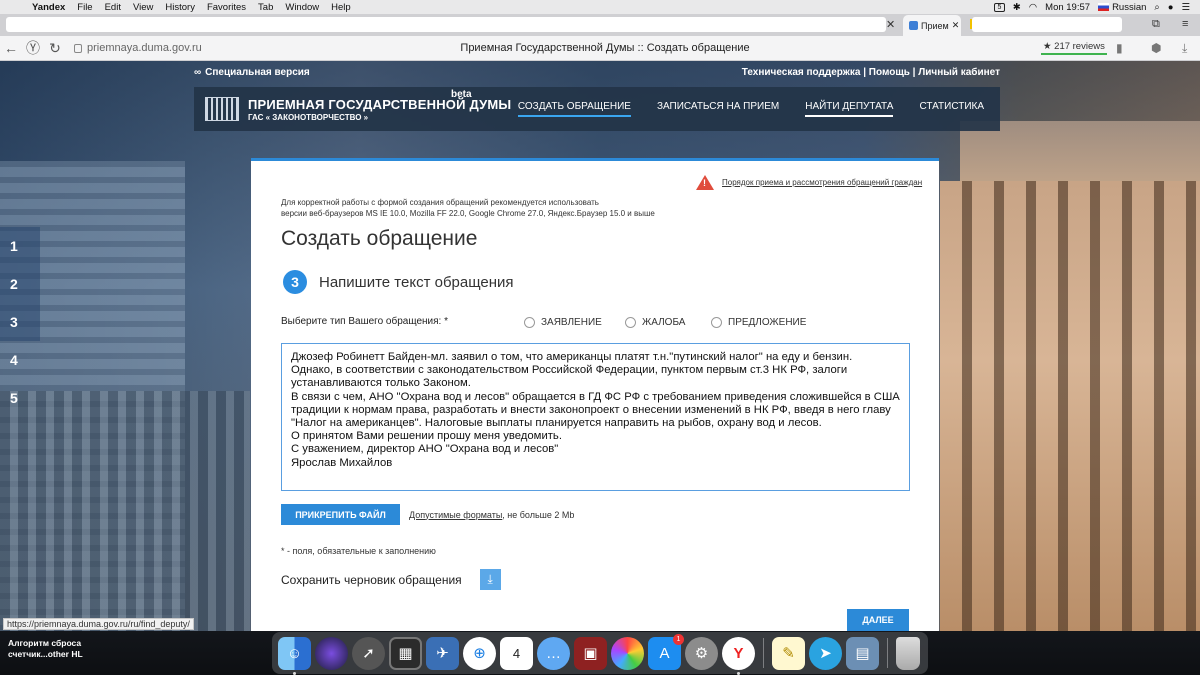  What do you see at coordinates (84, 7) in the screenshot?
I see `menu-file: File` at bounding box center [84, 7].